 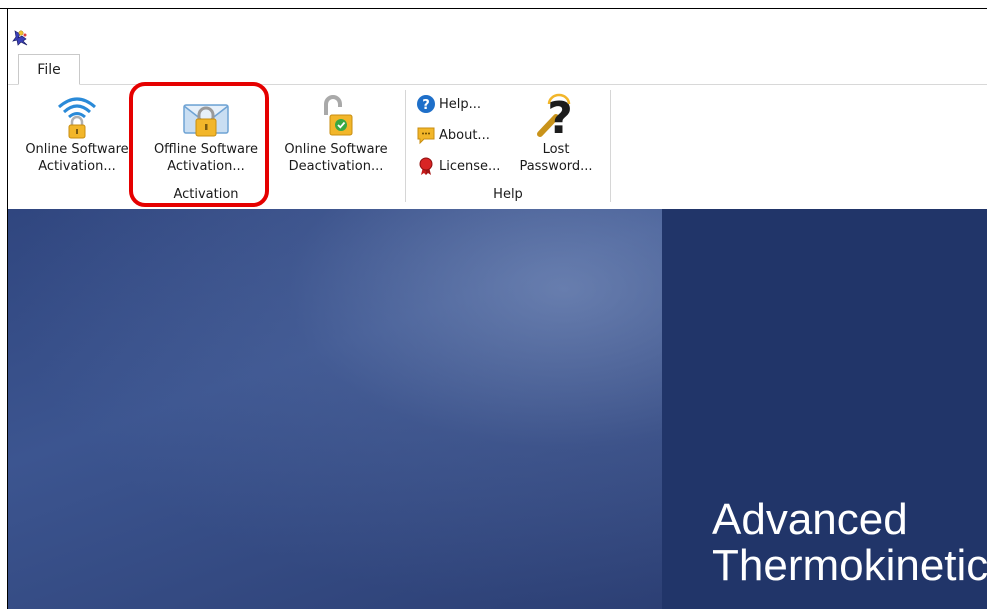 I want to click on tab-file: File, so click(x=49, y=69).